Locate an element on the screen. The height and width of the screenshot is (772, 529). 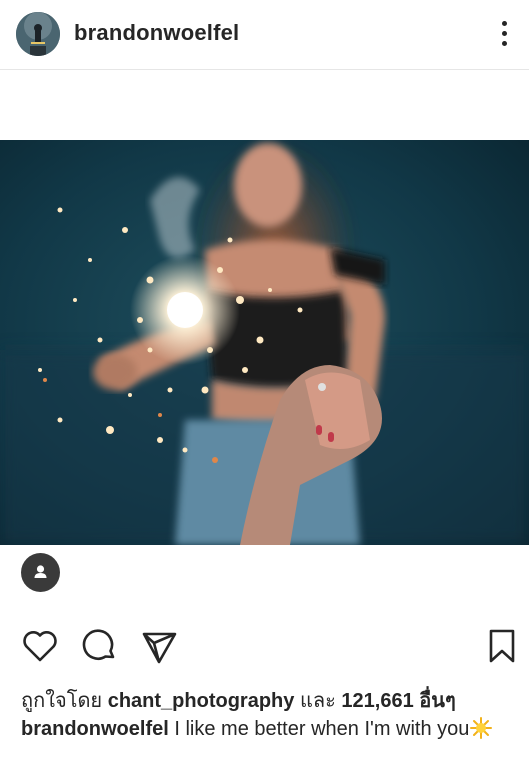
likes-joiner: และ is located at coordinates (317, 701).